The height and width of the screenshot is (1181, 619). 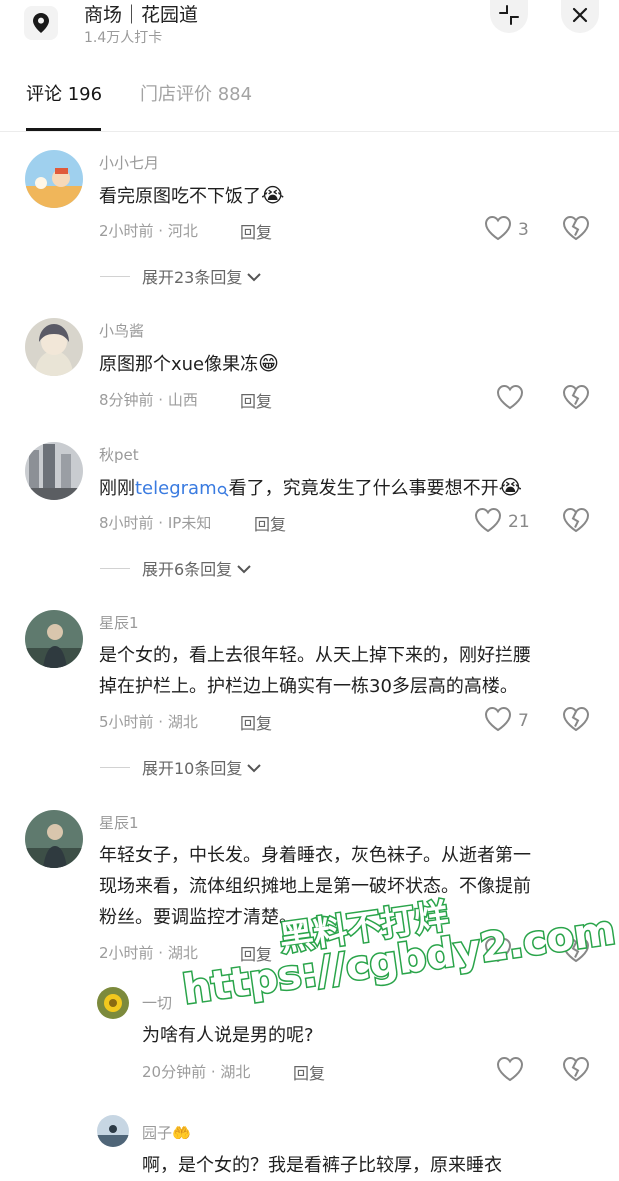 I want to click on comment-username: 小鸟酱, so click(x=121, y=330).